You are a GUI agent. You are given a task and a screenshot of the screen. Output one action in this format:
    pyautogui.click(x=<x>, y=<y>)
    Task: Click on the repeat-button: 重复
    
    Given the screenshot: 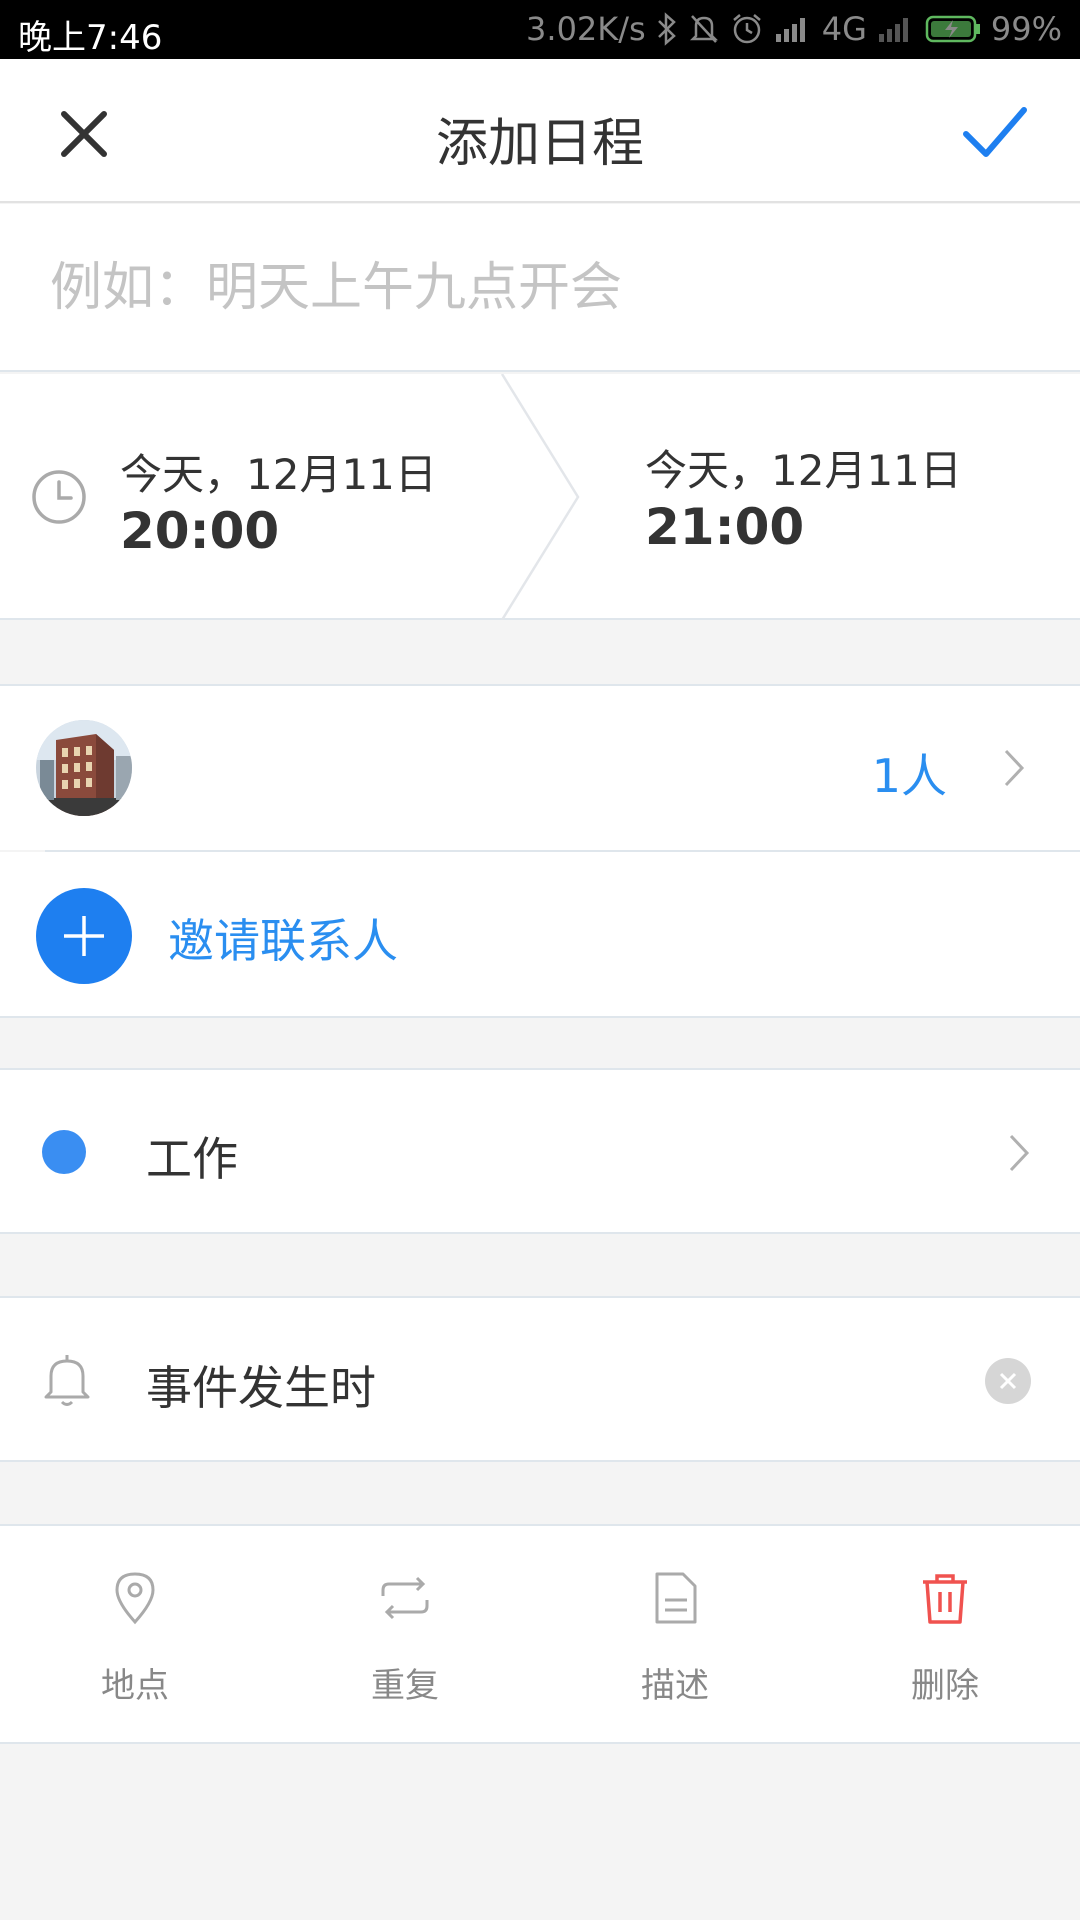 What is the action you would take?
    pyautogui.click(x=405, y=1634)
    